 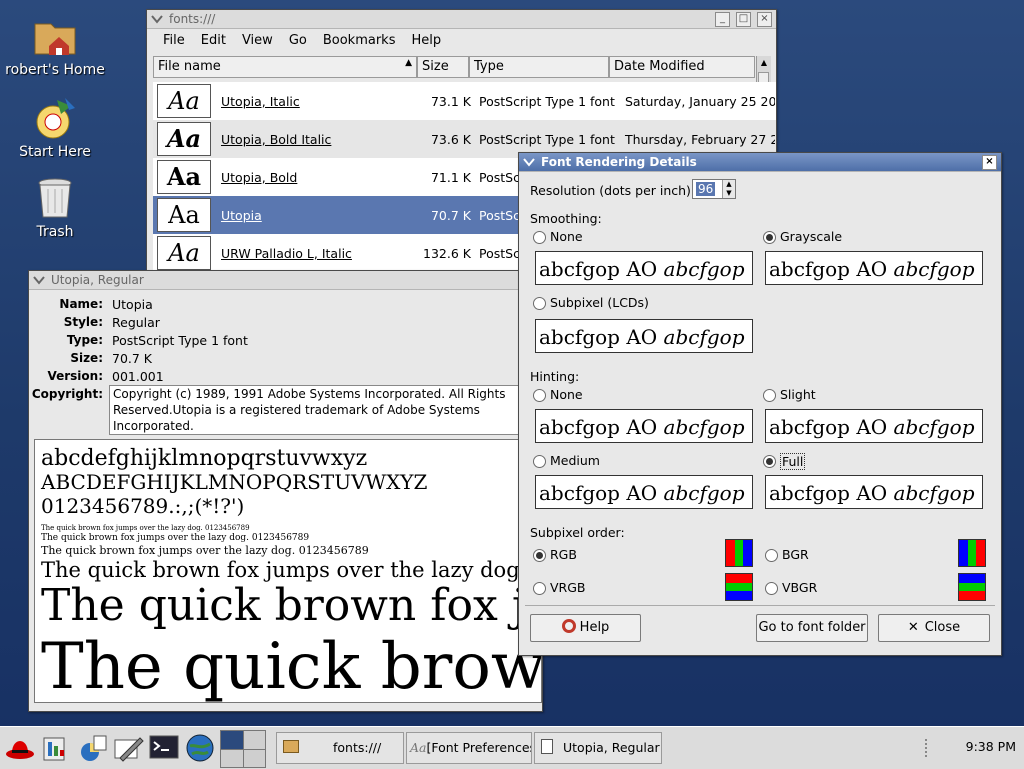 I want to click on hinting-slight-label: Slight, so click(x=798, y=394).